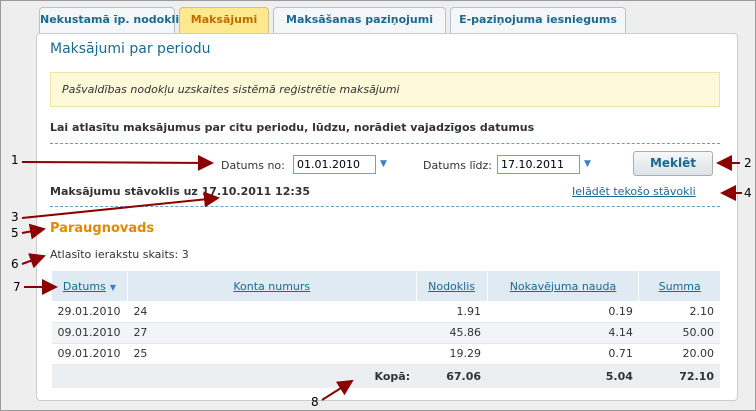 This screenshot has height=411, width=756. I want to click on tab-e-notice-application: E-paziņojuma iesniegums, so click(538, 20).